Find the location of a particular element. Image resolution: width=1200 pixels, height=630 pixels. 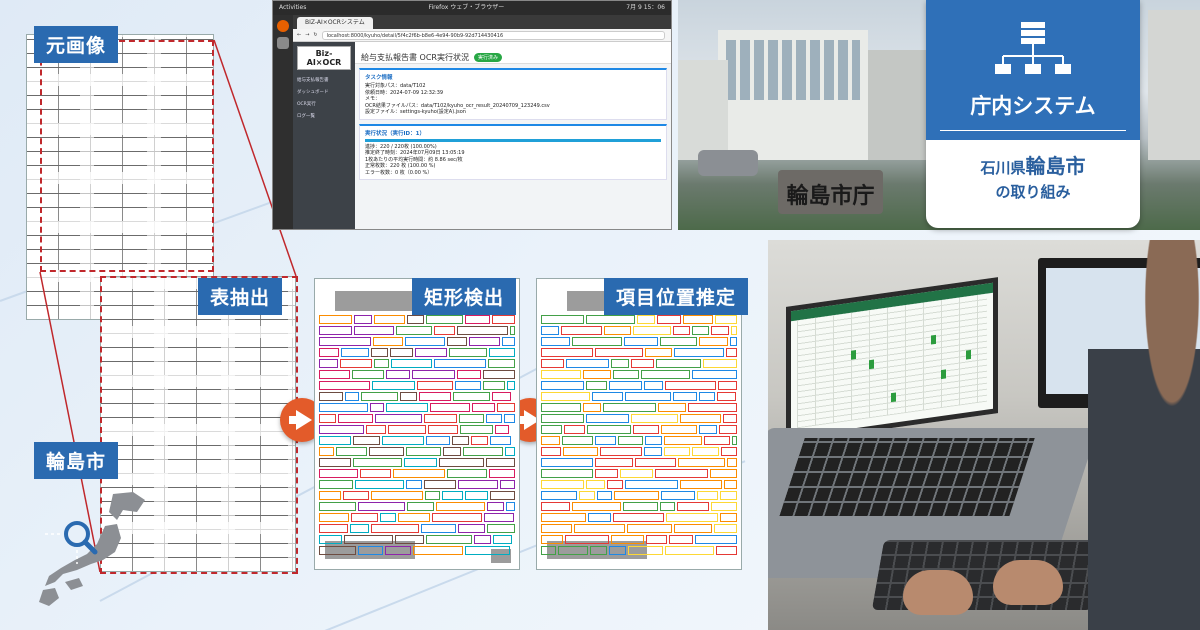

system-card-body: 石川県輪島市 の取り組み is located at coordinates (1033, 172).